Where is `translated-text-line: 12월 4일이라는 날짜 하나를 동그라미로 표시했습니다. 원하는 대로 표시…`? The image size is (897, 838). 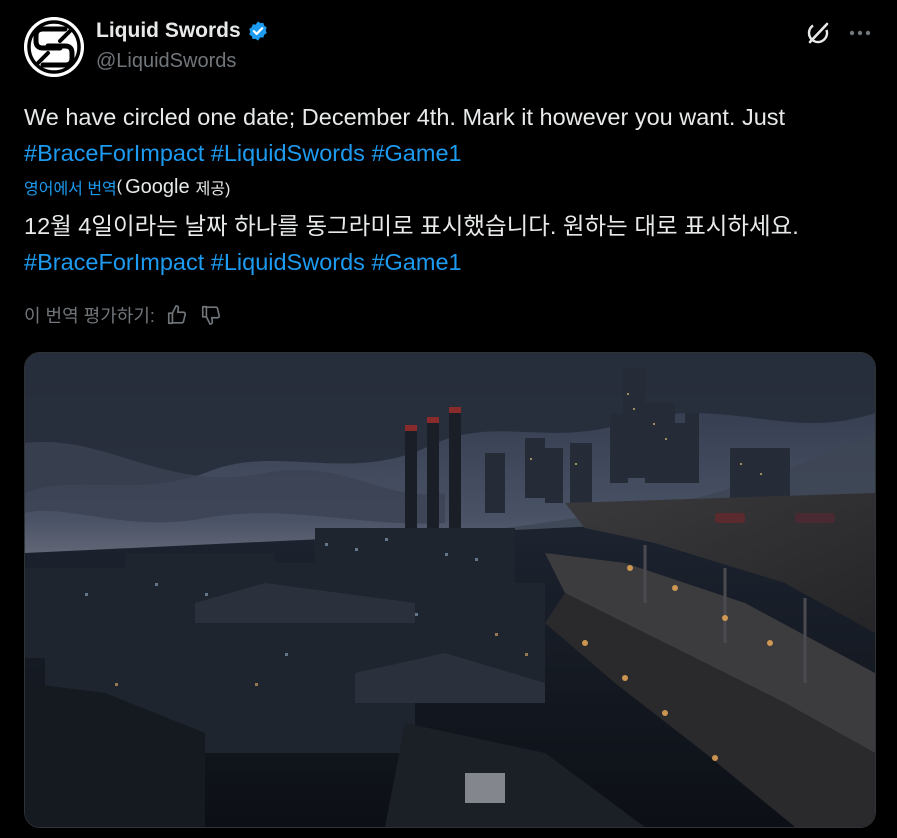 translated-text-line: 12월 4일이라는 날짜 하나를 동그라미로 표시했습니다. 원하는 대로 표시… is located at coordinates (411, 226).